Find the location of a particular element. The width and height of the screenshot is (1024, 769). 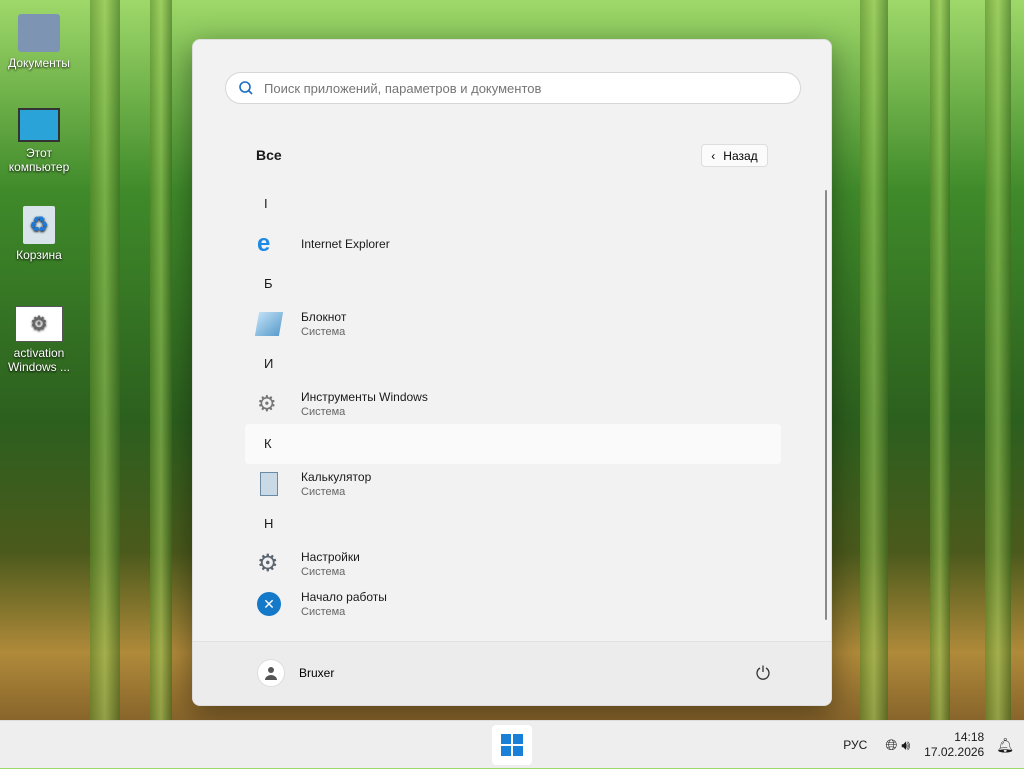

app-name: Internet Explorer is located at coordinates (345, 244).